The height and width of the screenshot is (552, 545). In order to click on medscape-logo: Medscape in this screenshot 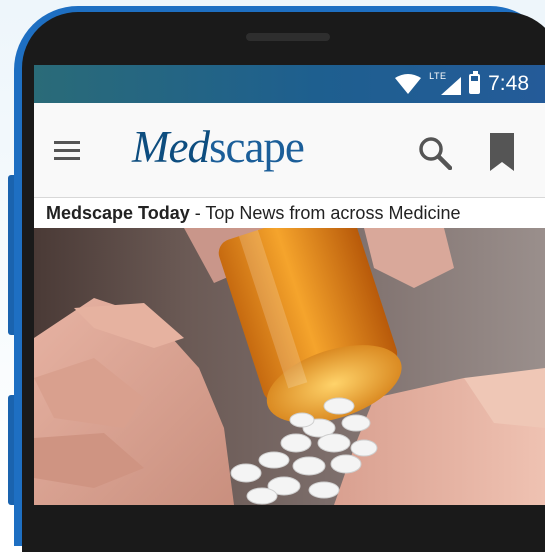, I will do `click(218, 147)`.